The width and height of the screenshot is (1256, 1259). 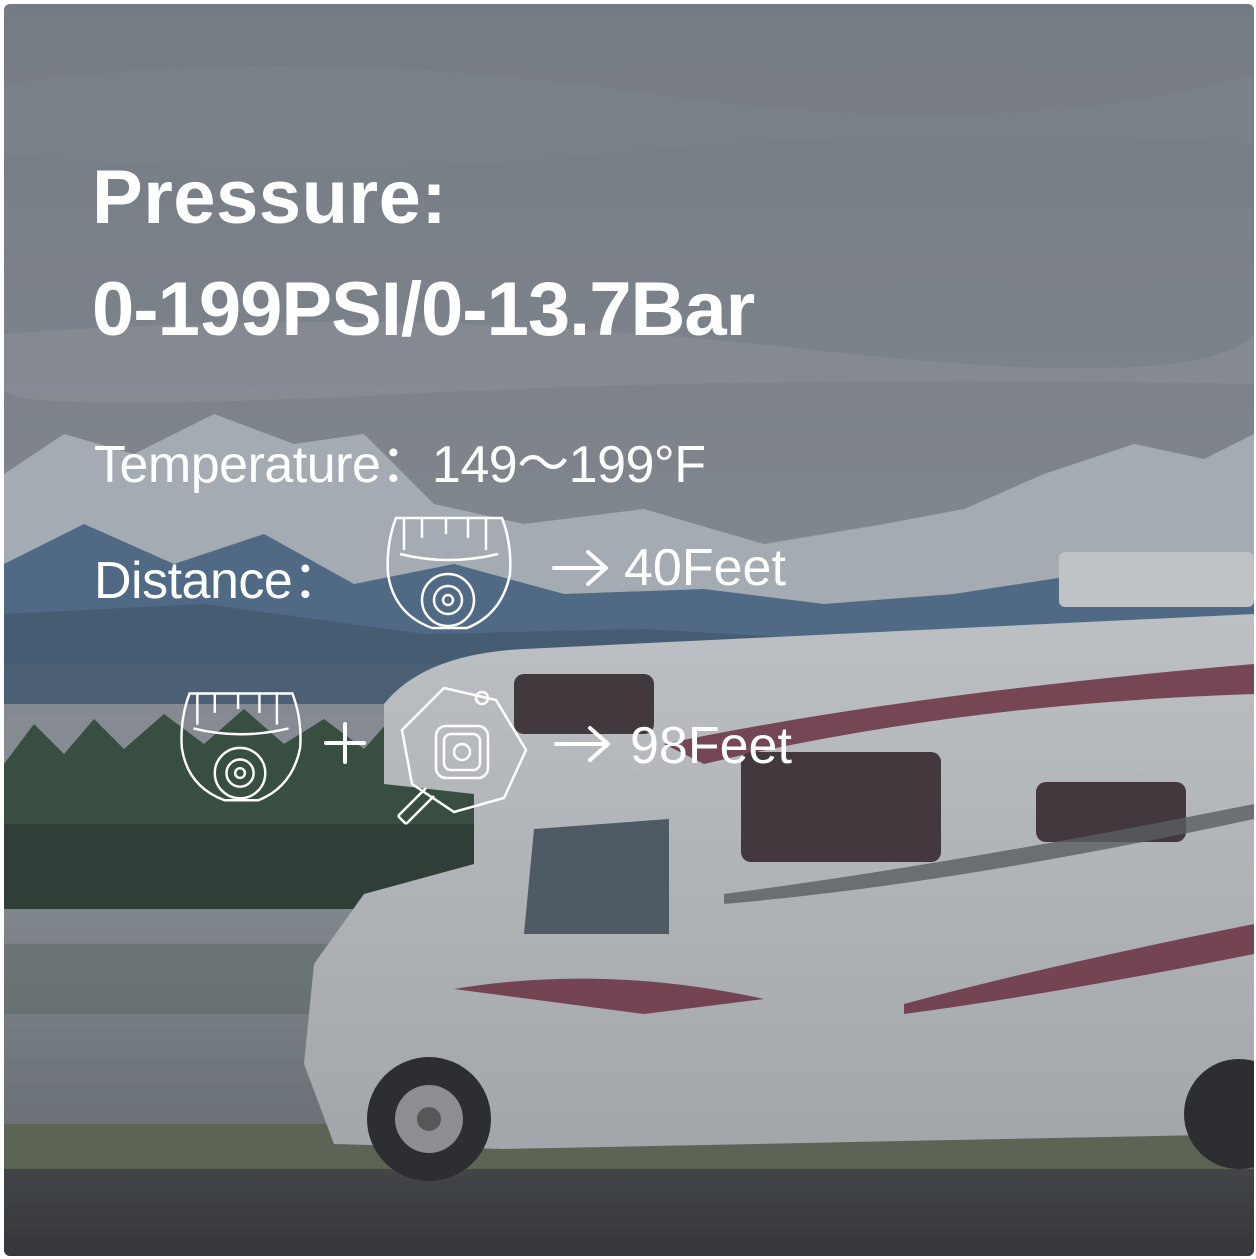 What do you see at coordinates (219, 581) in the screenshot?
I see `distance-label: Distance：` at bounding box center [219, 581].